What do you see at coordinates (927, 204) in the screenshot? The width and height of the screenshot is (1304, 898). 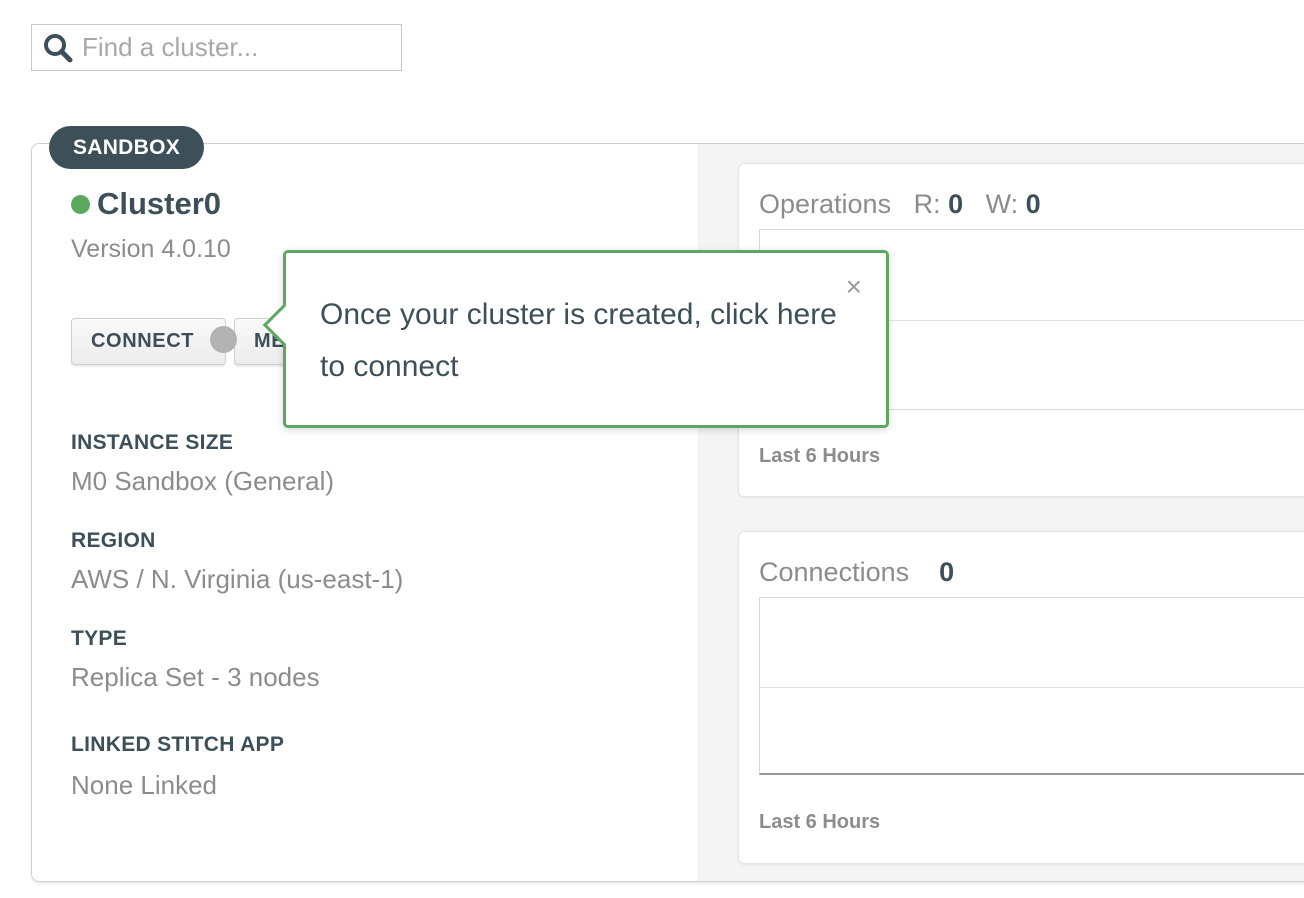 I see `reads-label: R:` at bounding box center [927, 204].